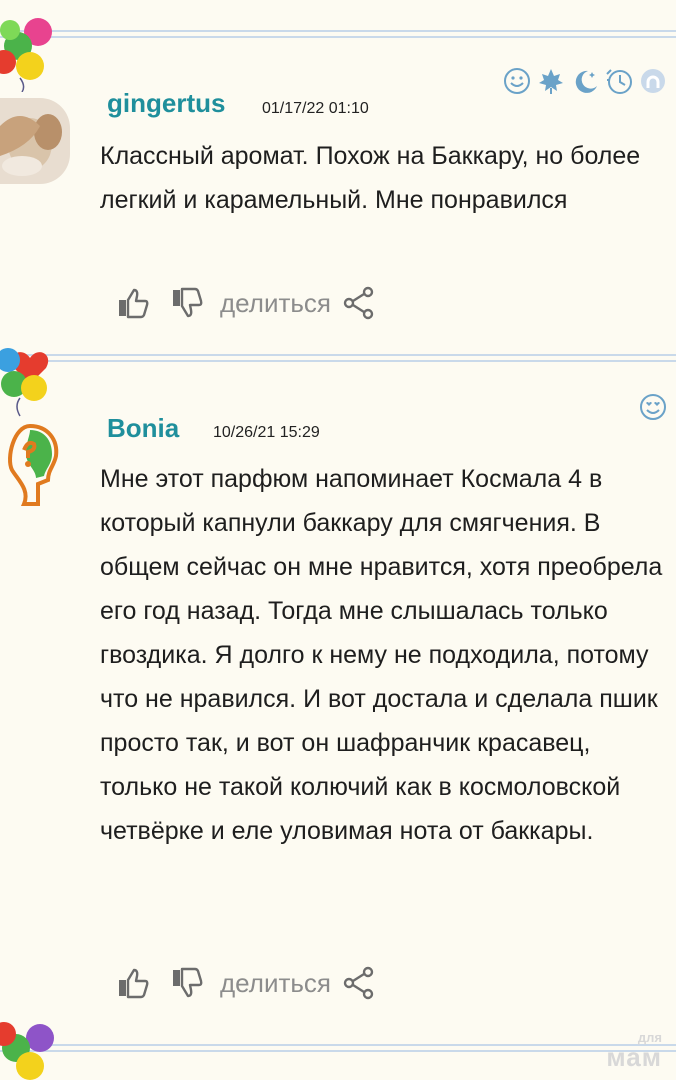  Describe the element at coordinates (551, 81) in the screenshot. I see `maple-leaf-icon` at that location.